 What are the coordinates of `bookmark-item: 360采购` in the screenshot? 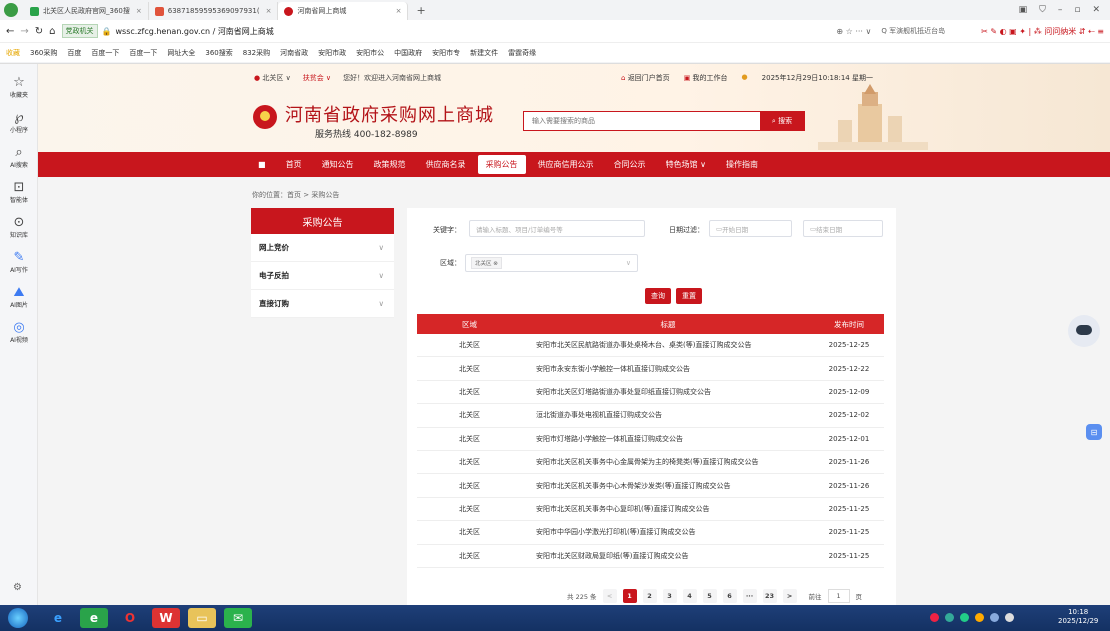 It's located at (43, 53).